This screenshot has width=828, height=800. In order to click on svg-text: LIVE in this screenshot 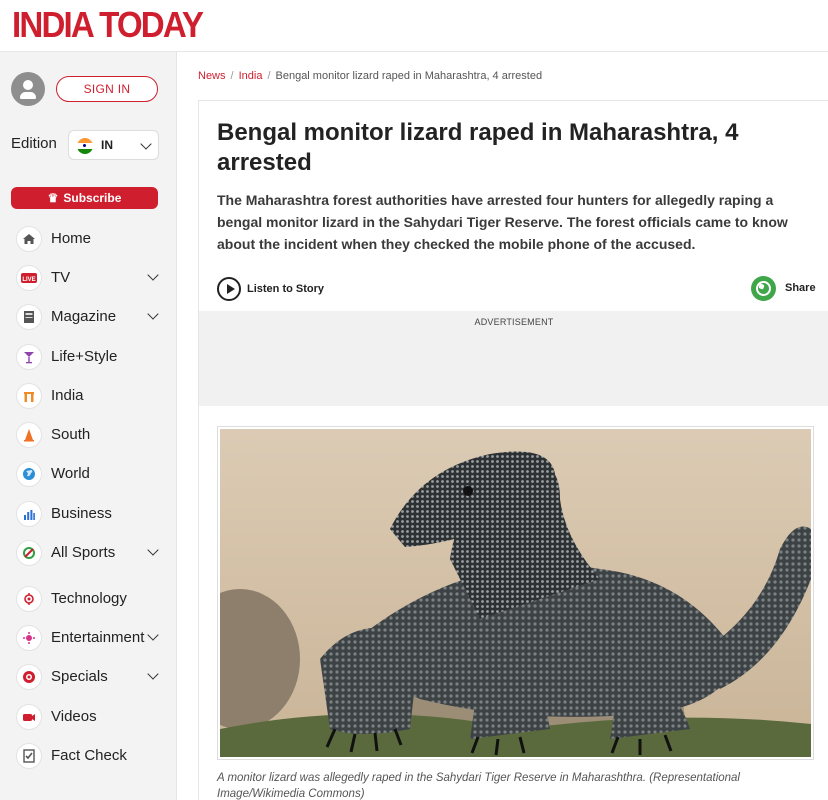, I will do `click(28, 280)`.